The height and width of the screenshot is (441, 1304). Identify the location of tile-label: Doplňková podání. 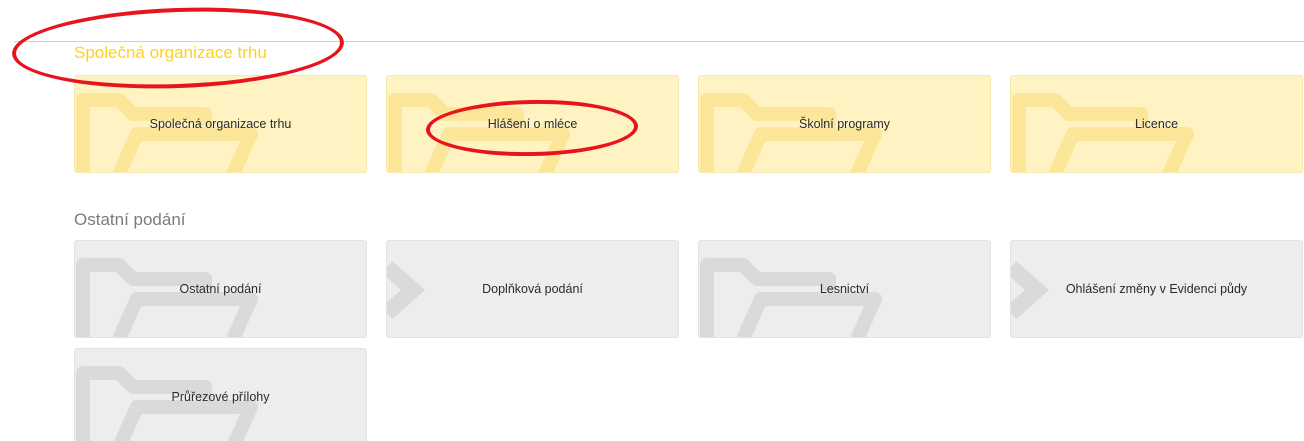
(532, 289).